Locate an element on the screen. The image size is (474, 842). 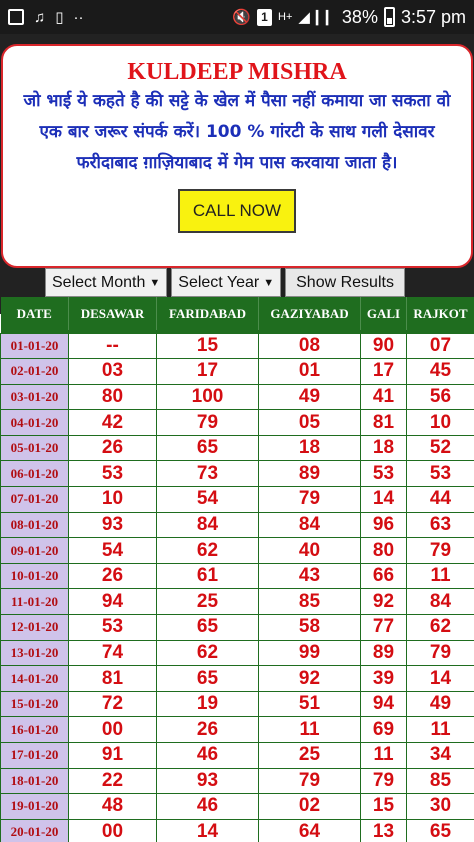
month-select-label: Select Month is located at coordinates (99, 282).